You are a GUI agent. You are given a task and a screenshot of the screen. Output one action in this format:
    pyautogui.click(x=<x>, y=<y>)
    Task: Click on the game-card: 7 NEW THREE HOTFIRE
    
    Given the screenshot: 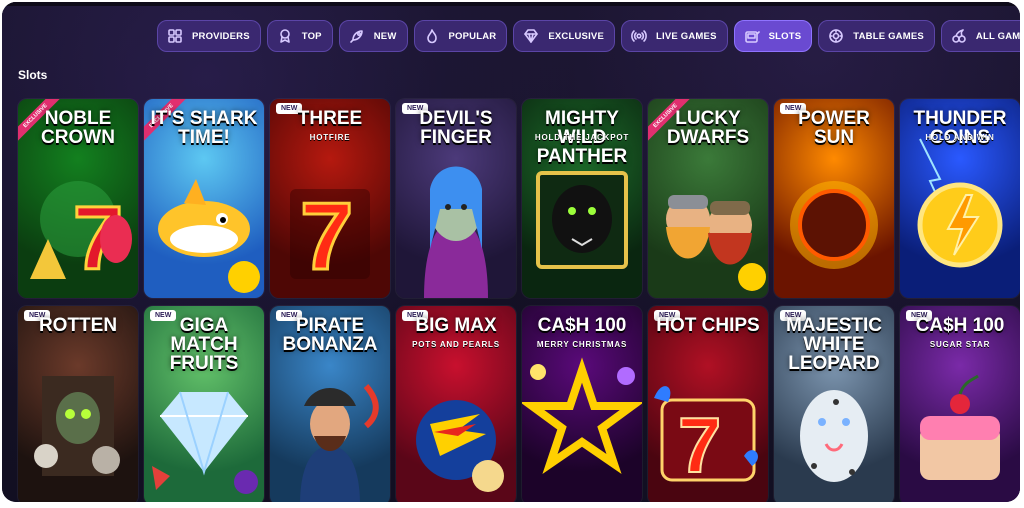 What is the action you would take?
    pyautogui.click(x=330, y=198)
    